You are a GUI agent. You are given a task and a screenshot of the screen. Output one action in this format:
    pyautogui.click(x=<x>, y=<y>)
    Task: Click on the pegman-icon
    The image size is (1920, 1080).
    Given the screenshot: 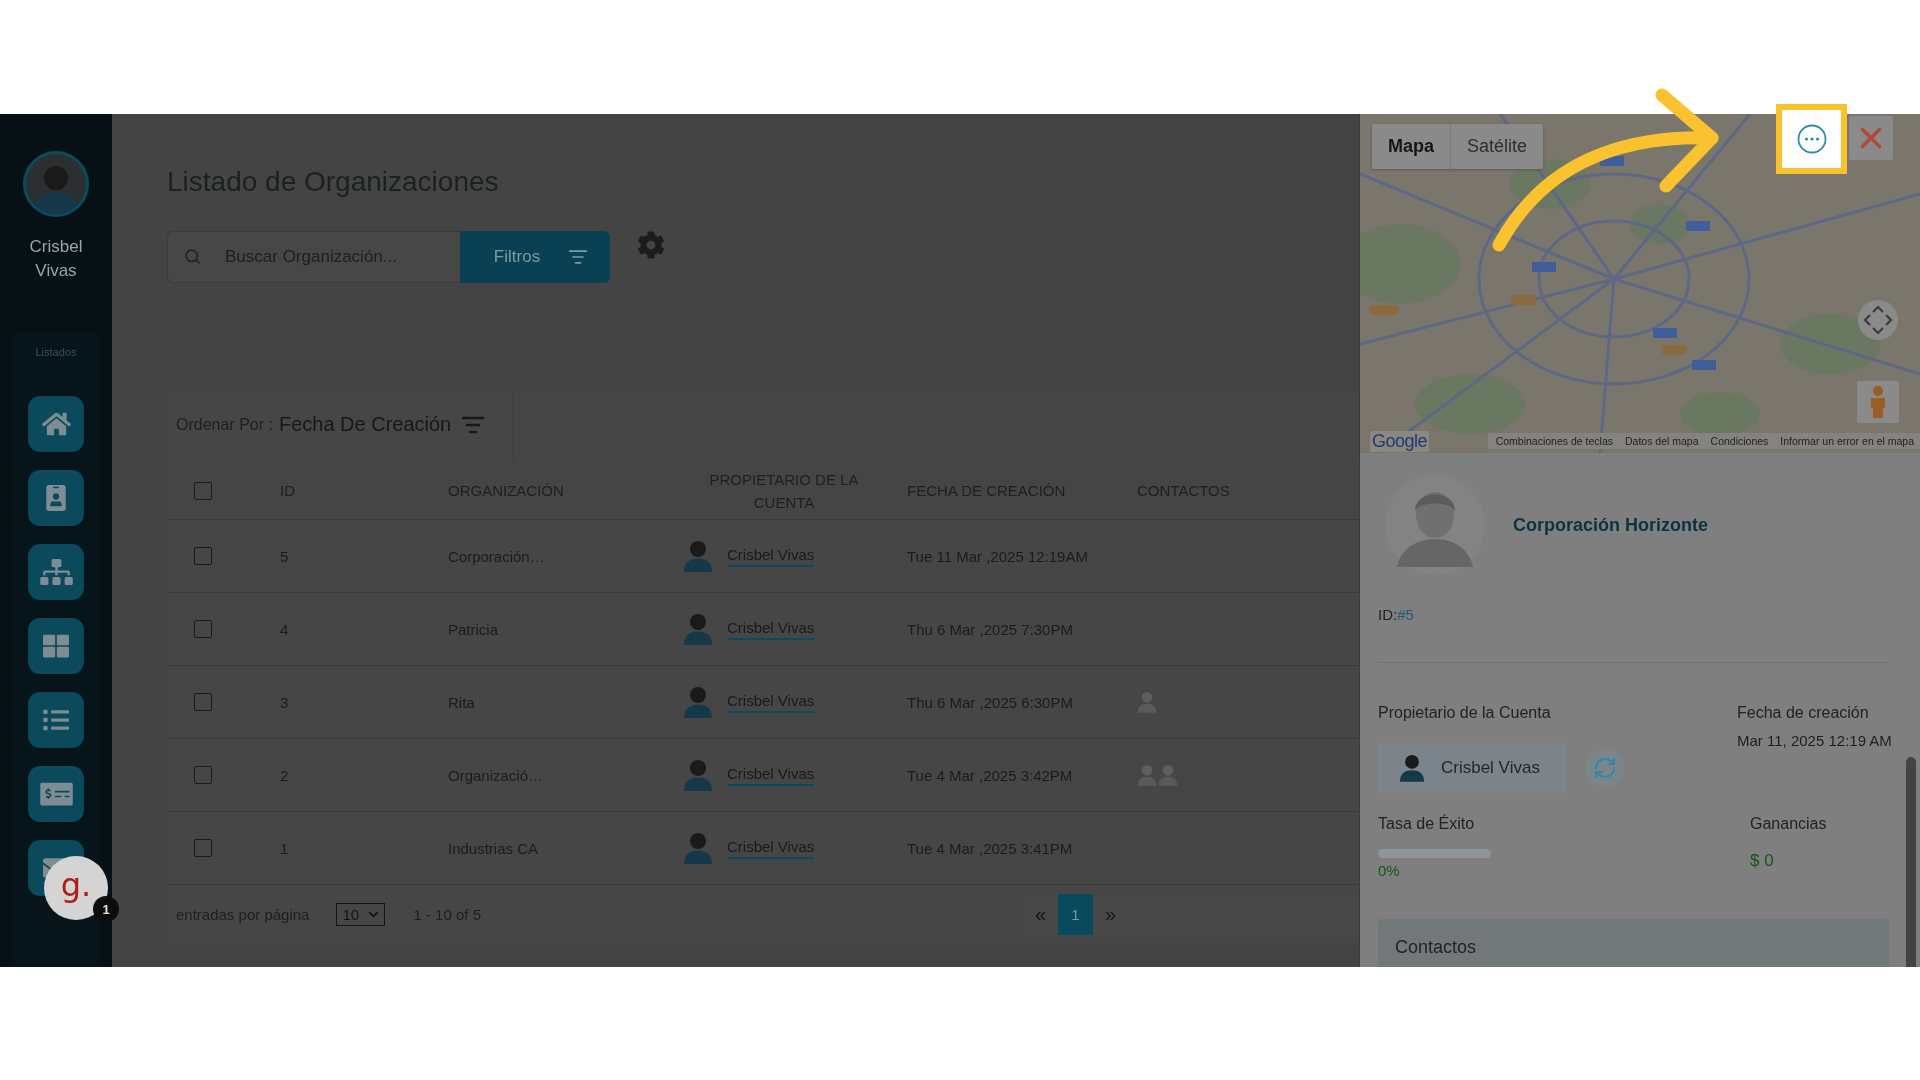 What is the action you would take?
    pyautogui.click(x=1878, y=402)
    